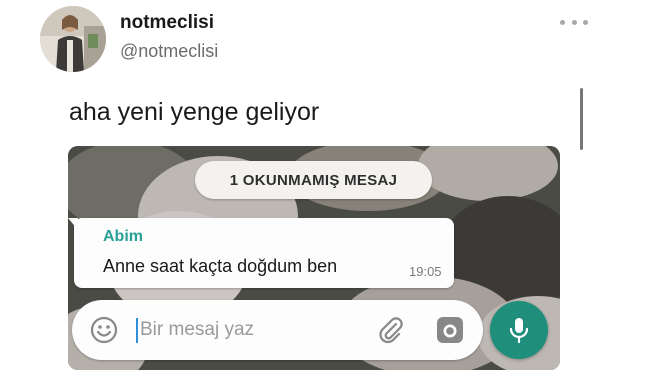 This screenshot has height=378, width=672. I want to click on display-name: notmeclisi, so click(167, 23).